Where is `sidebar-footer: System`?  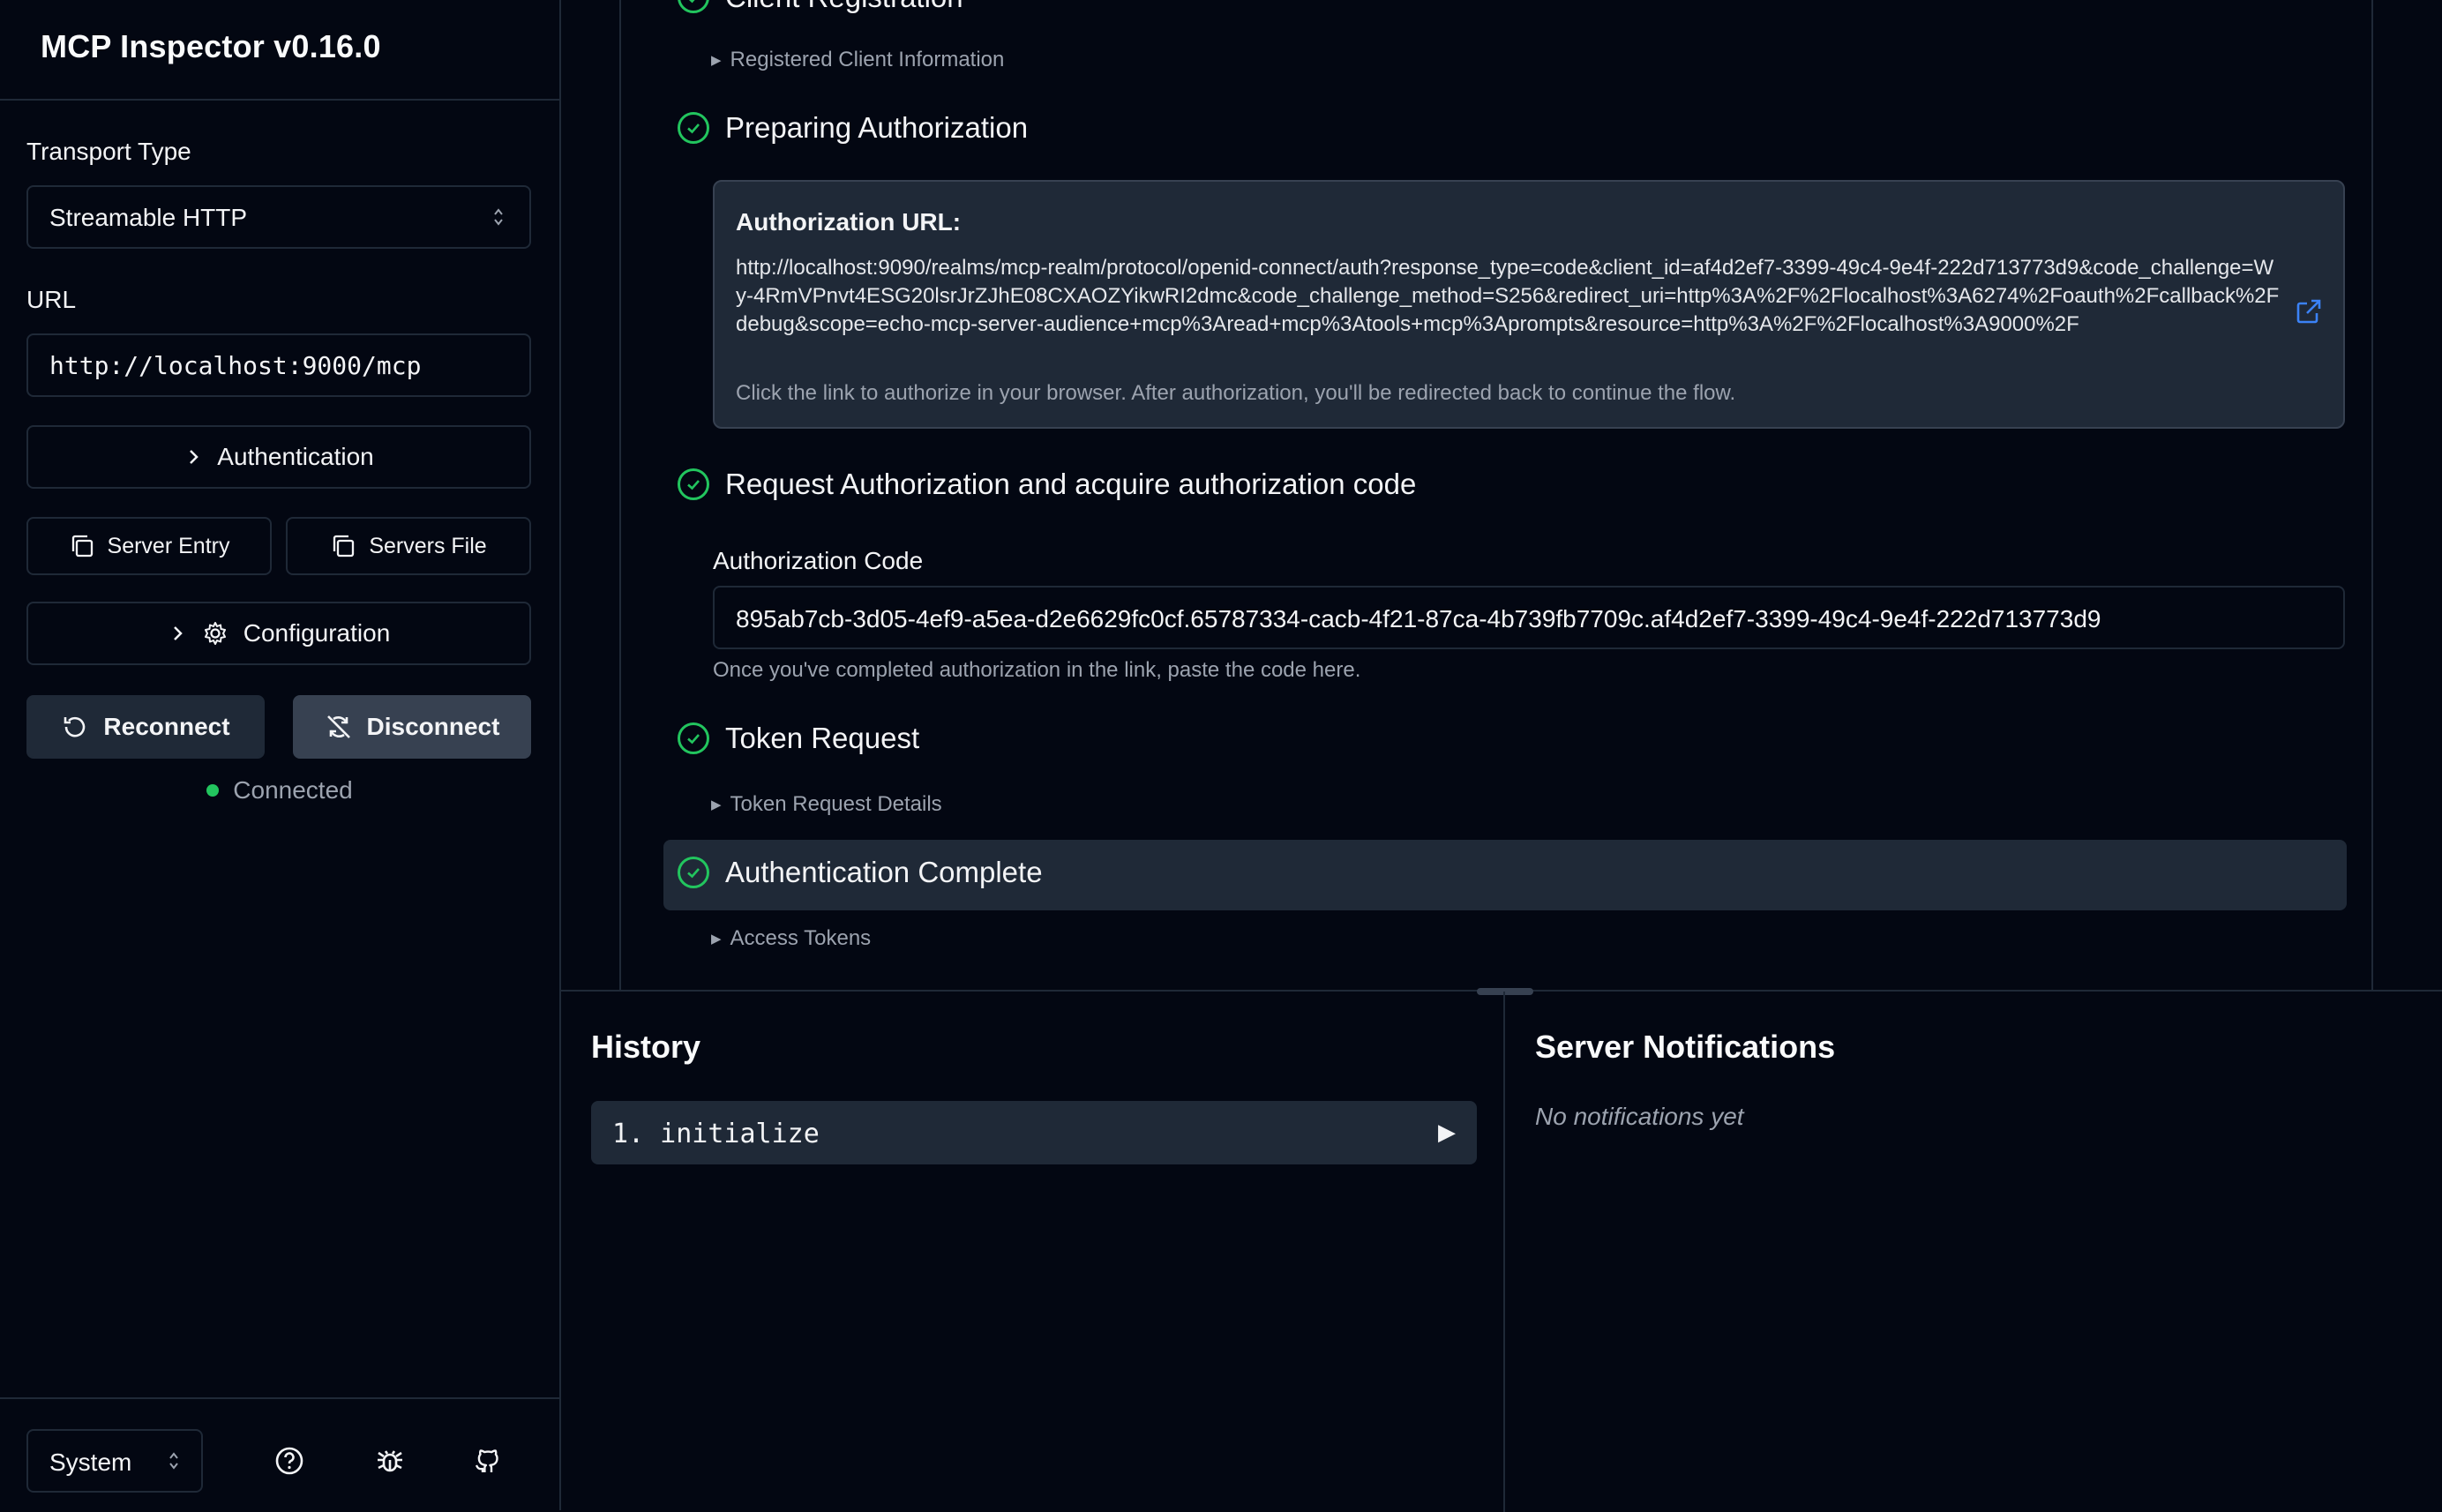
sidebar-footer: System is located at coordinates (280, 1453).